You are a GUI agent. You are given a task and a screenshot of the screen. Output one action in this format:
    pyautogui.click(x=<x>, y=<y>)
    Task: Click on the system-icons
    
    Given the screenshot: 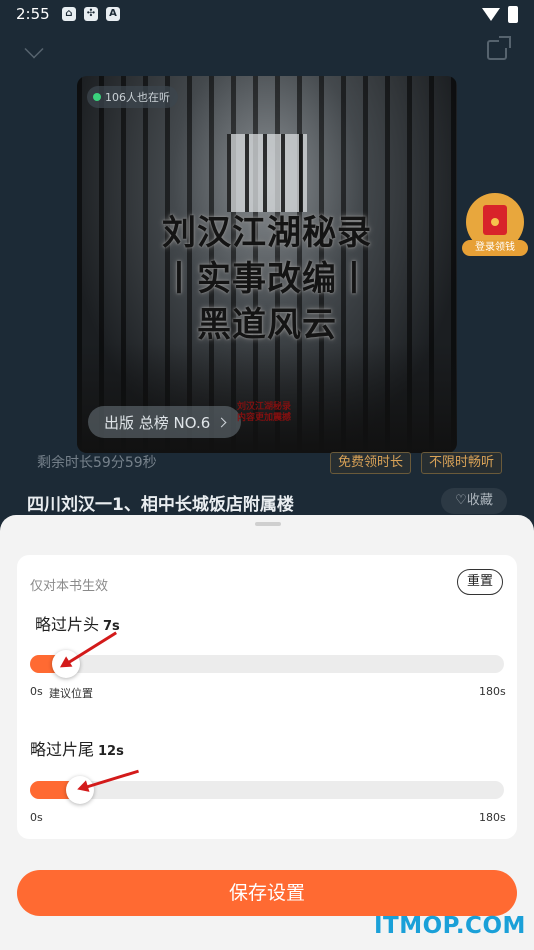 What is the action you would take?
    pyautogui.click(x=500, y=14)
    